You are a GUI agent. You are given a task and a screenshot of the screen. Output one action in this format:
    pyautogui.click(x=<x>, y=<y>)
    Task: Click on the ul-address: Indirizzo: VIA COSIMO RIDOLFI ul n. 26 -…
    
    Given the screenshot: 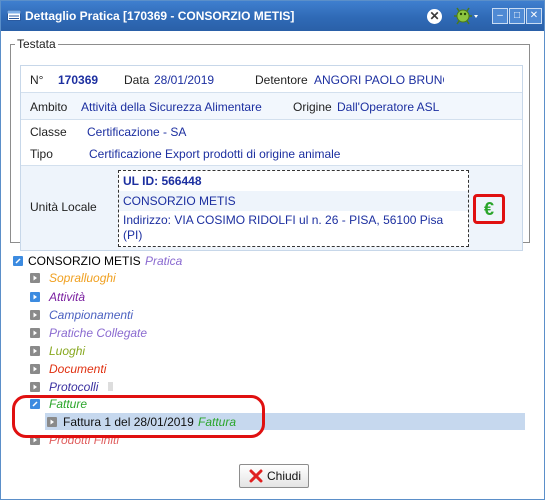 What is the action you would take?
    pyautogui.click(x=283, y=227)
    